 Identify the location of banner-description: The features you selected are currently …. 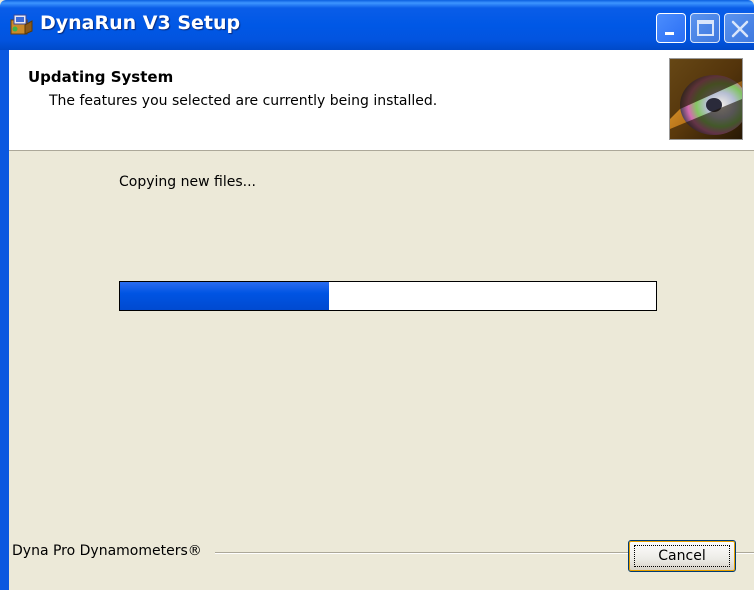
(243, 101).